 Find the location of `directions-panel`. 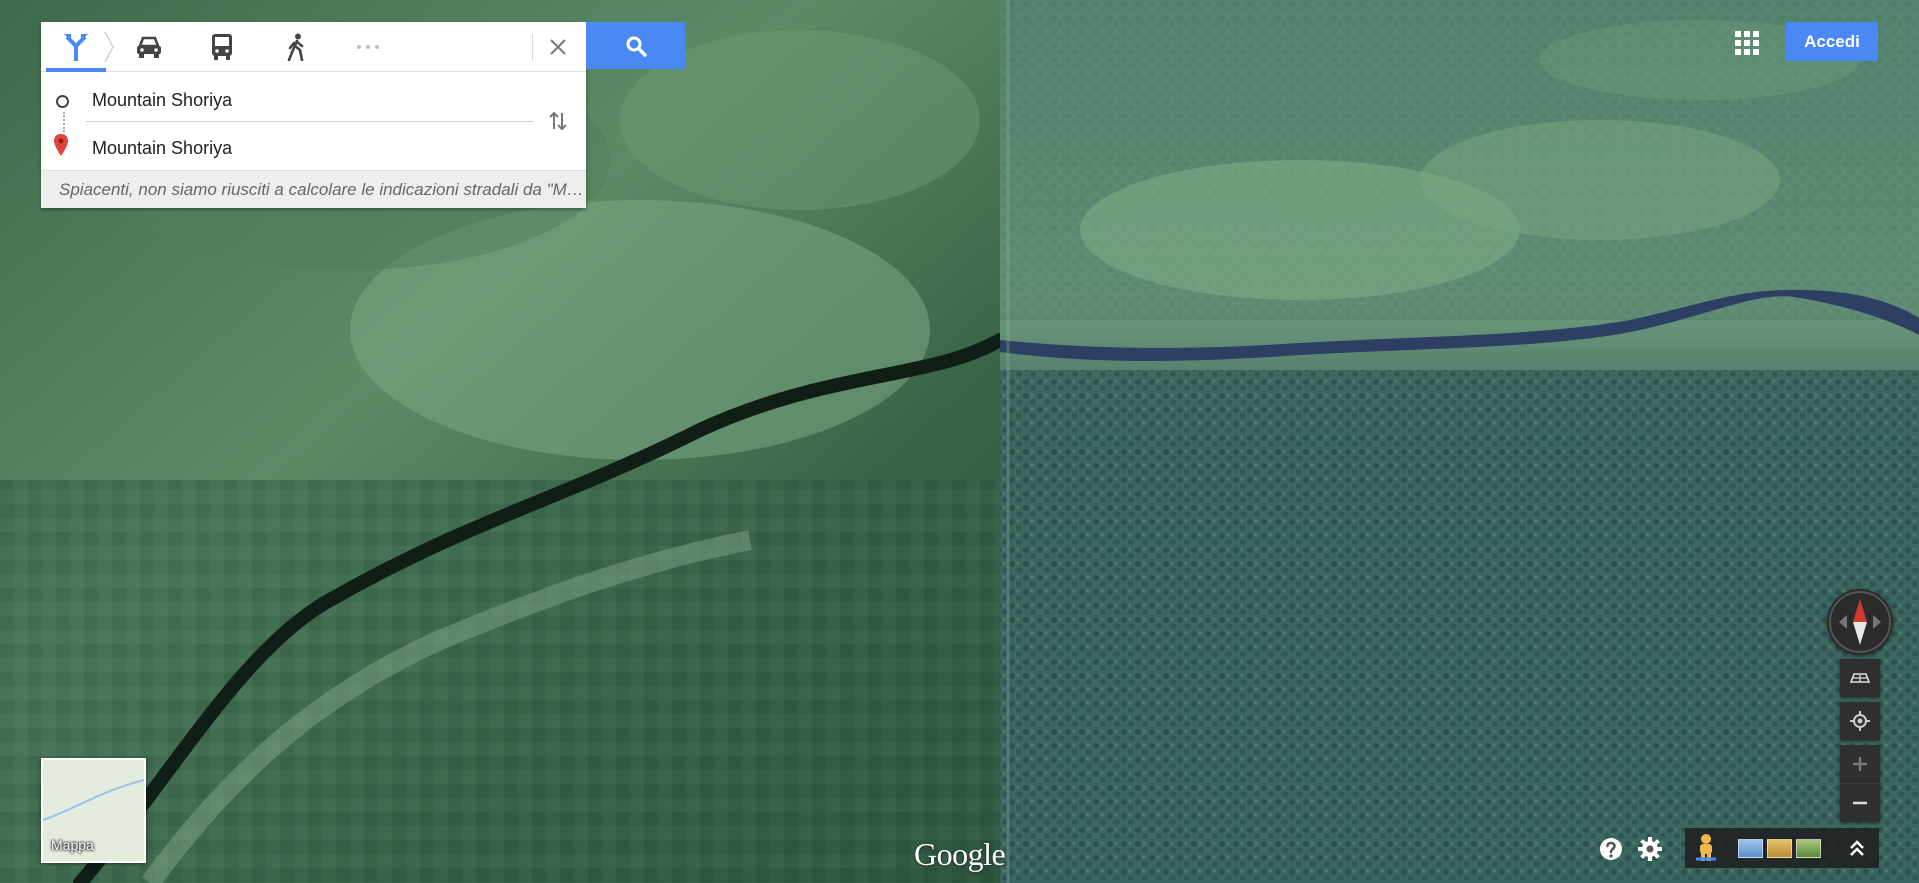

directions-panel is located at coordinates (313, 96).